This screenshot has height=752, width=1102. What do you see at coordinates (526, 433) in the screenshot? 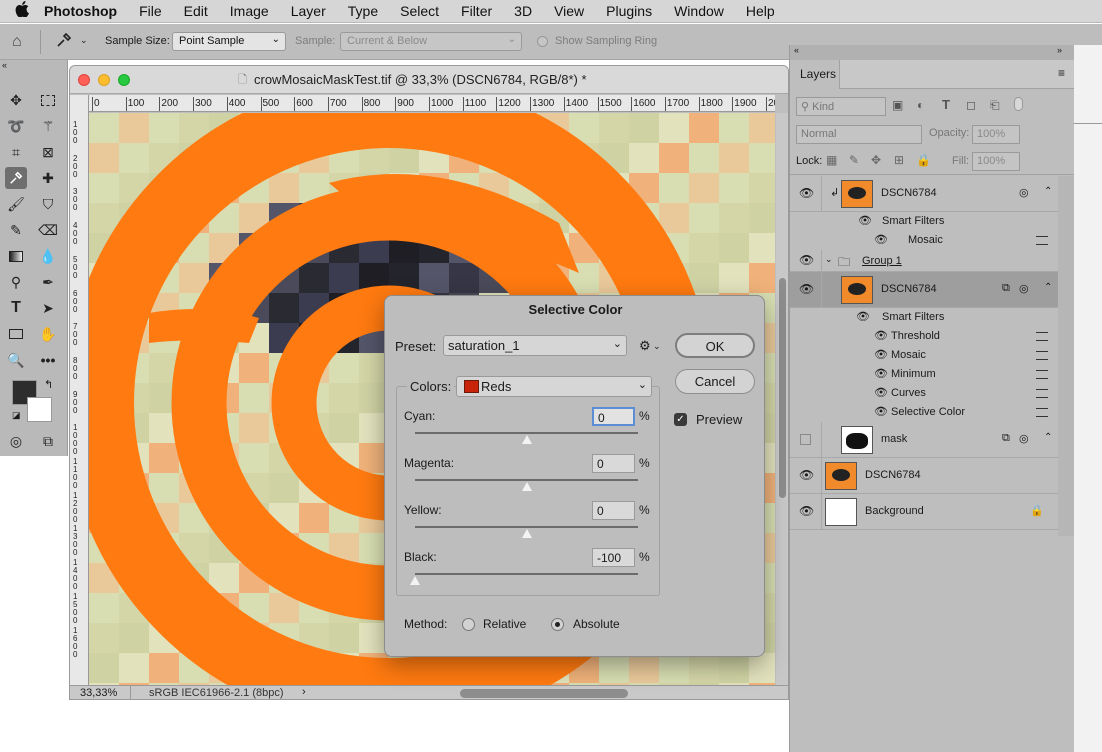
I see `cyan-slider-track` at bounding box center [526, 433].